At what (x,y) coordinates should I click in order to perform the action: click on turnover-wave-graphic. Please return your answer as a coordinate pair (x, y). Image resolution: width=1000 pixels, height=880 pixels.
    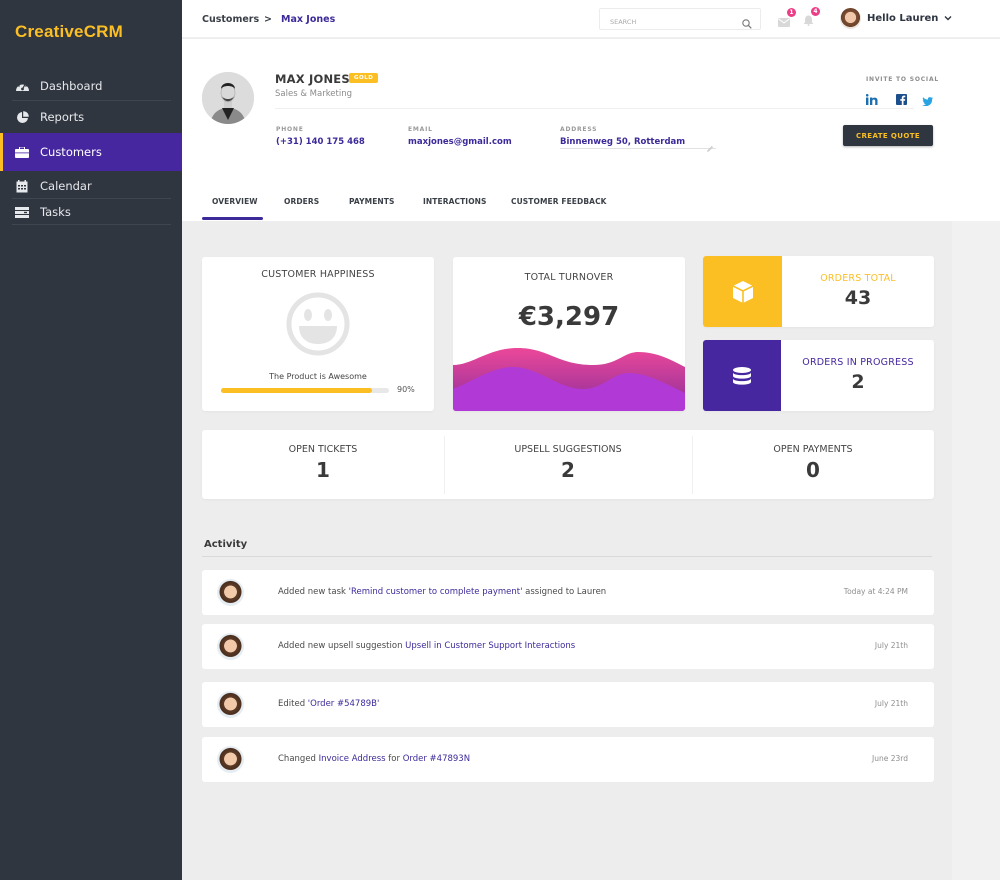
    Looking at the image, I should click on (569, 379).